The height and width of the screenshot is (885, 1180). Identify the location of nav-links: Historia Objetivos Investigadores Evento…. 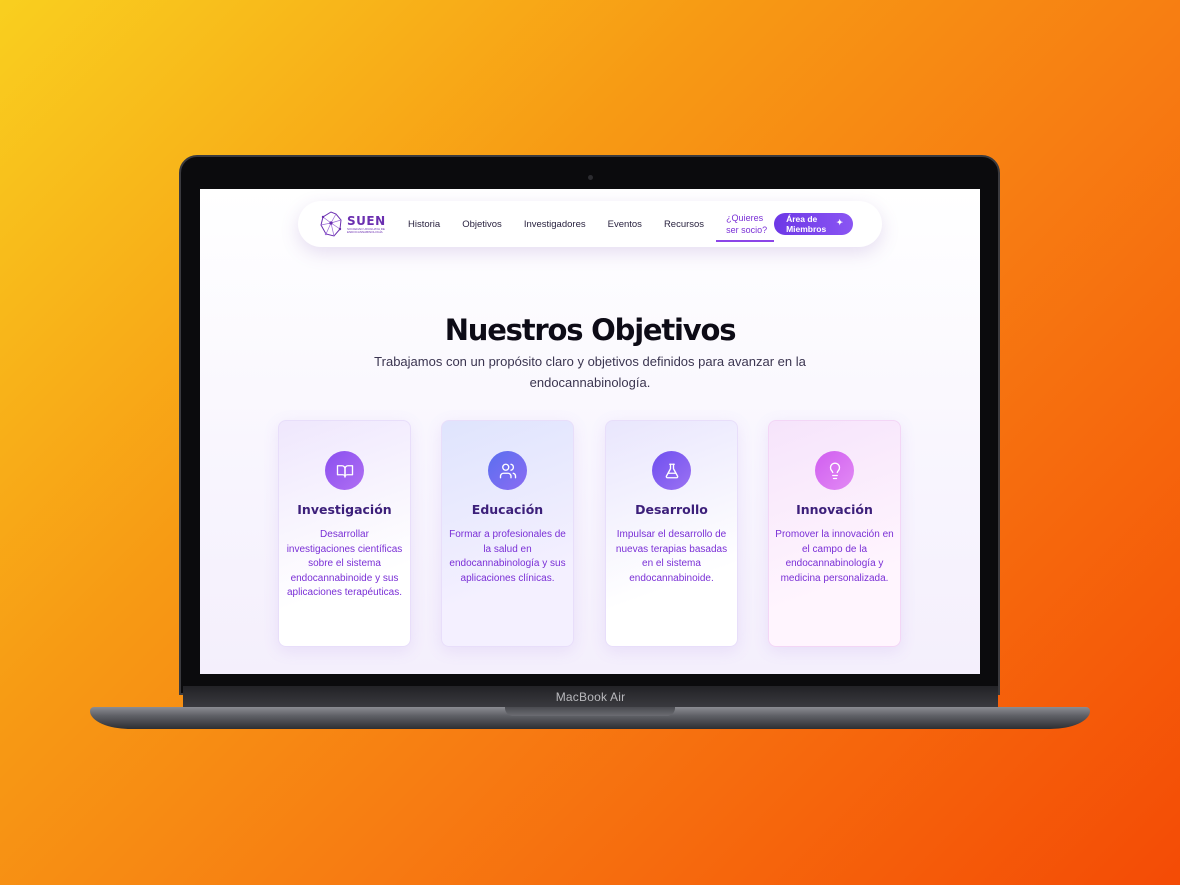
(631, 224).